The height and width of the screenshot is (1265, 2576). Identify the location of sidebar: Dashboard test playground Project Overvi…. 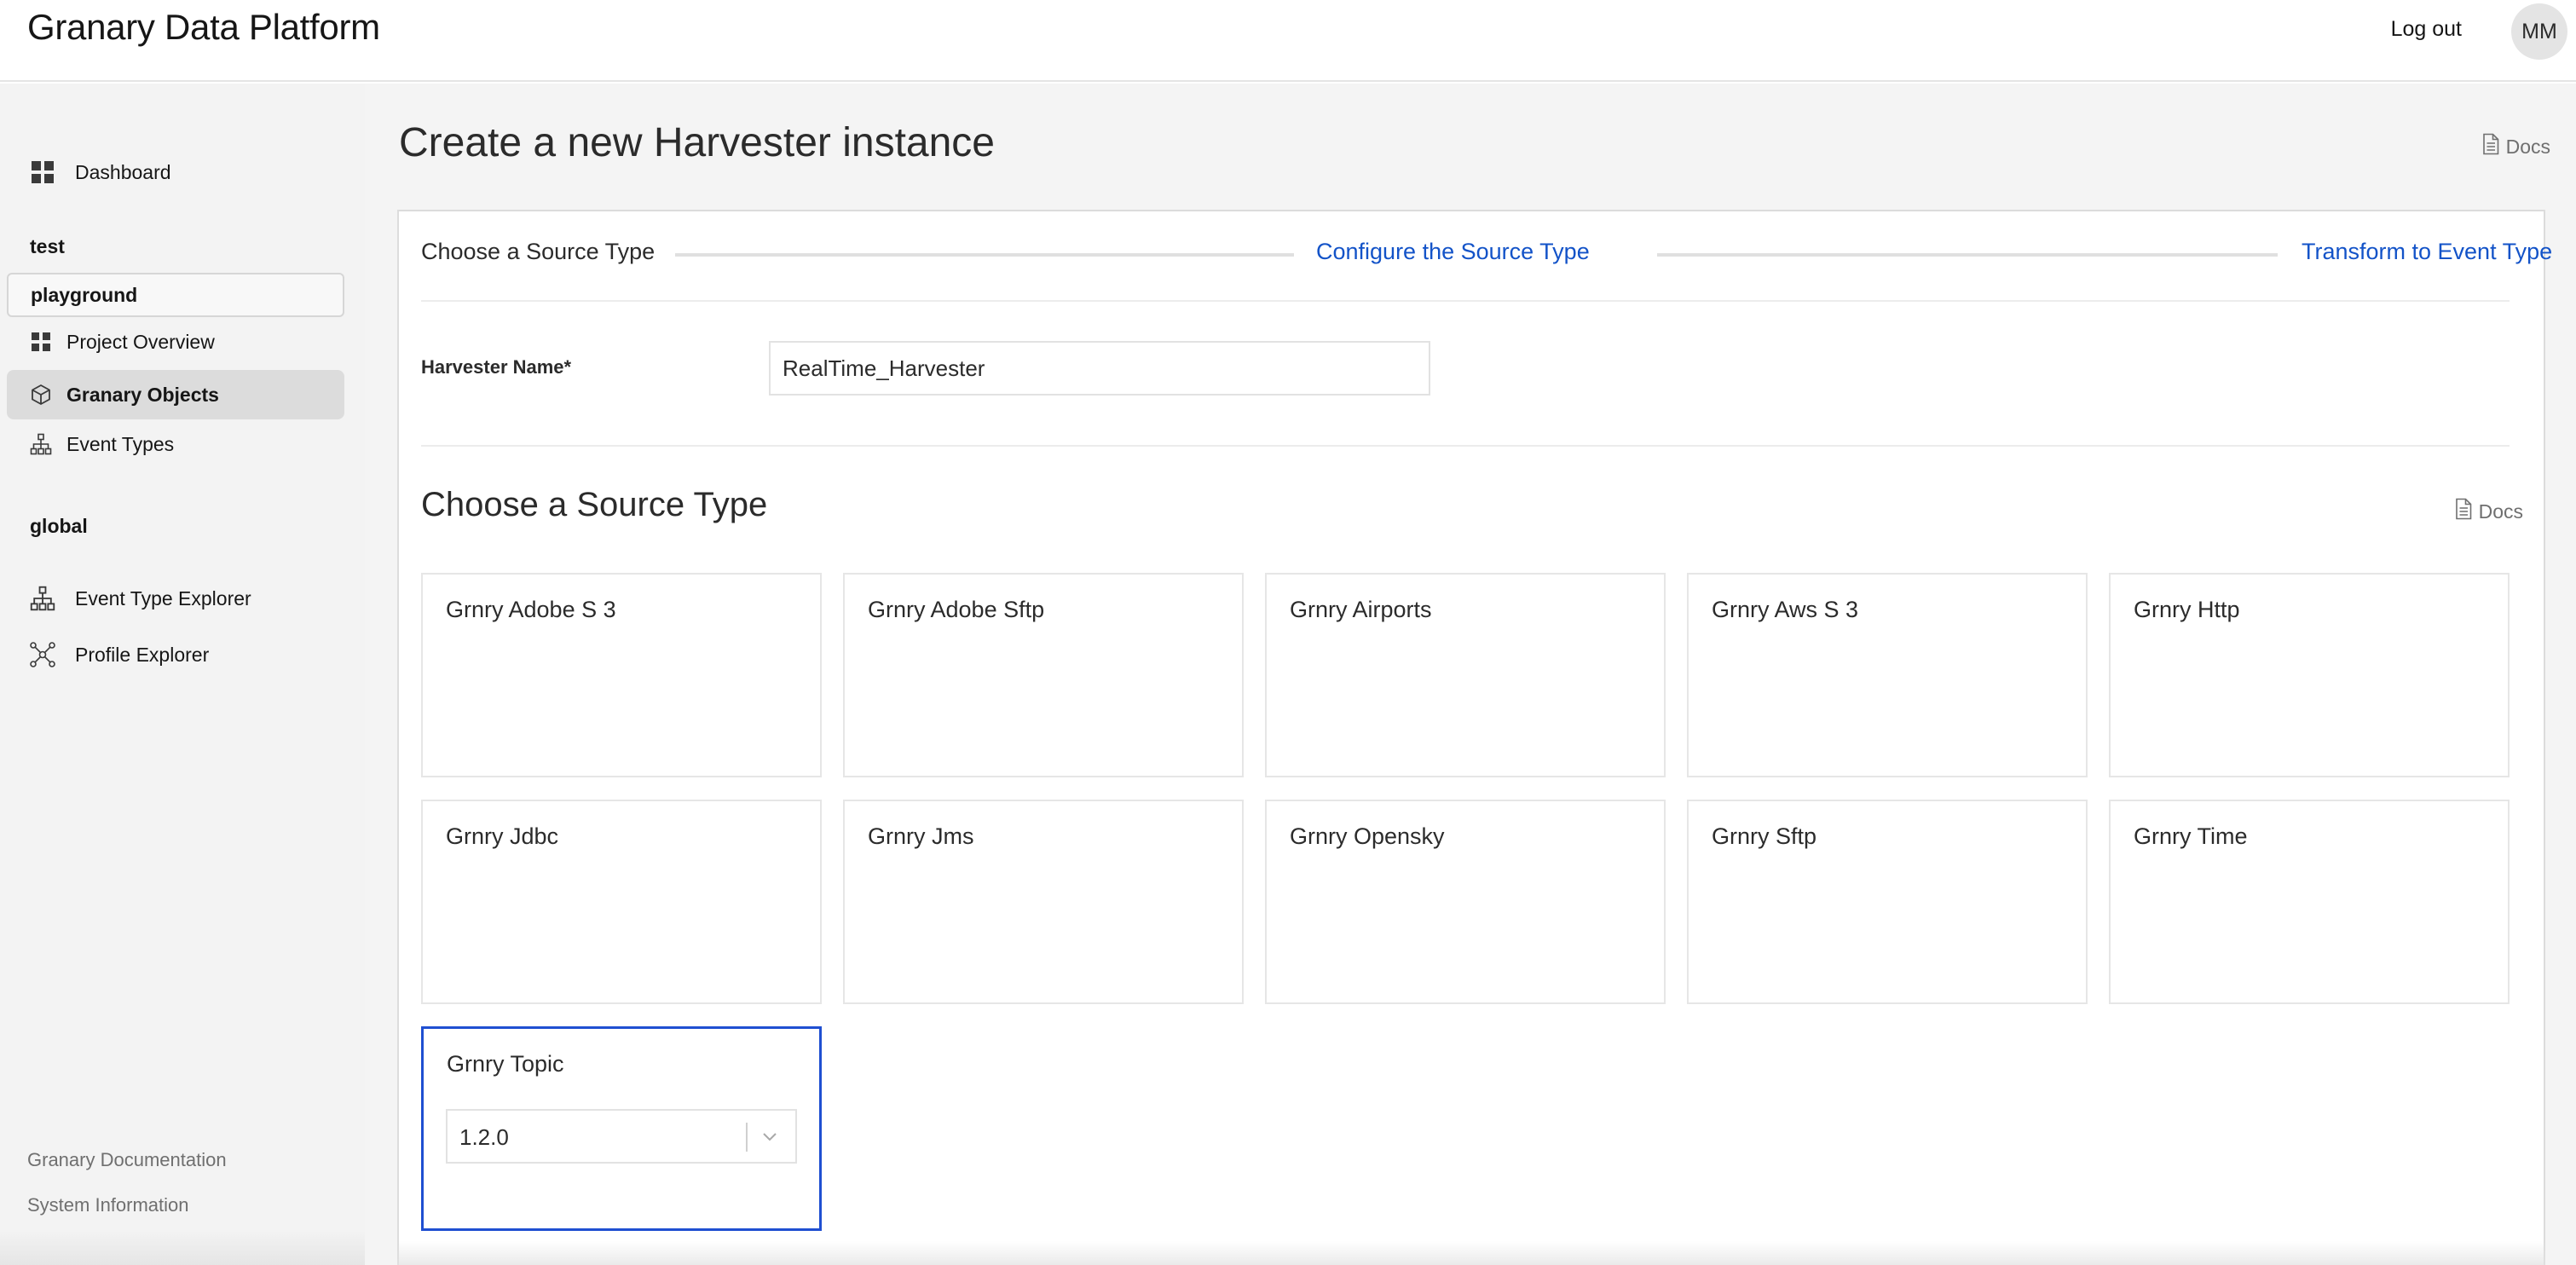
(182, 675).